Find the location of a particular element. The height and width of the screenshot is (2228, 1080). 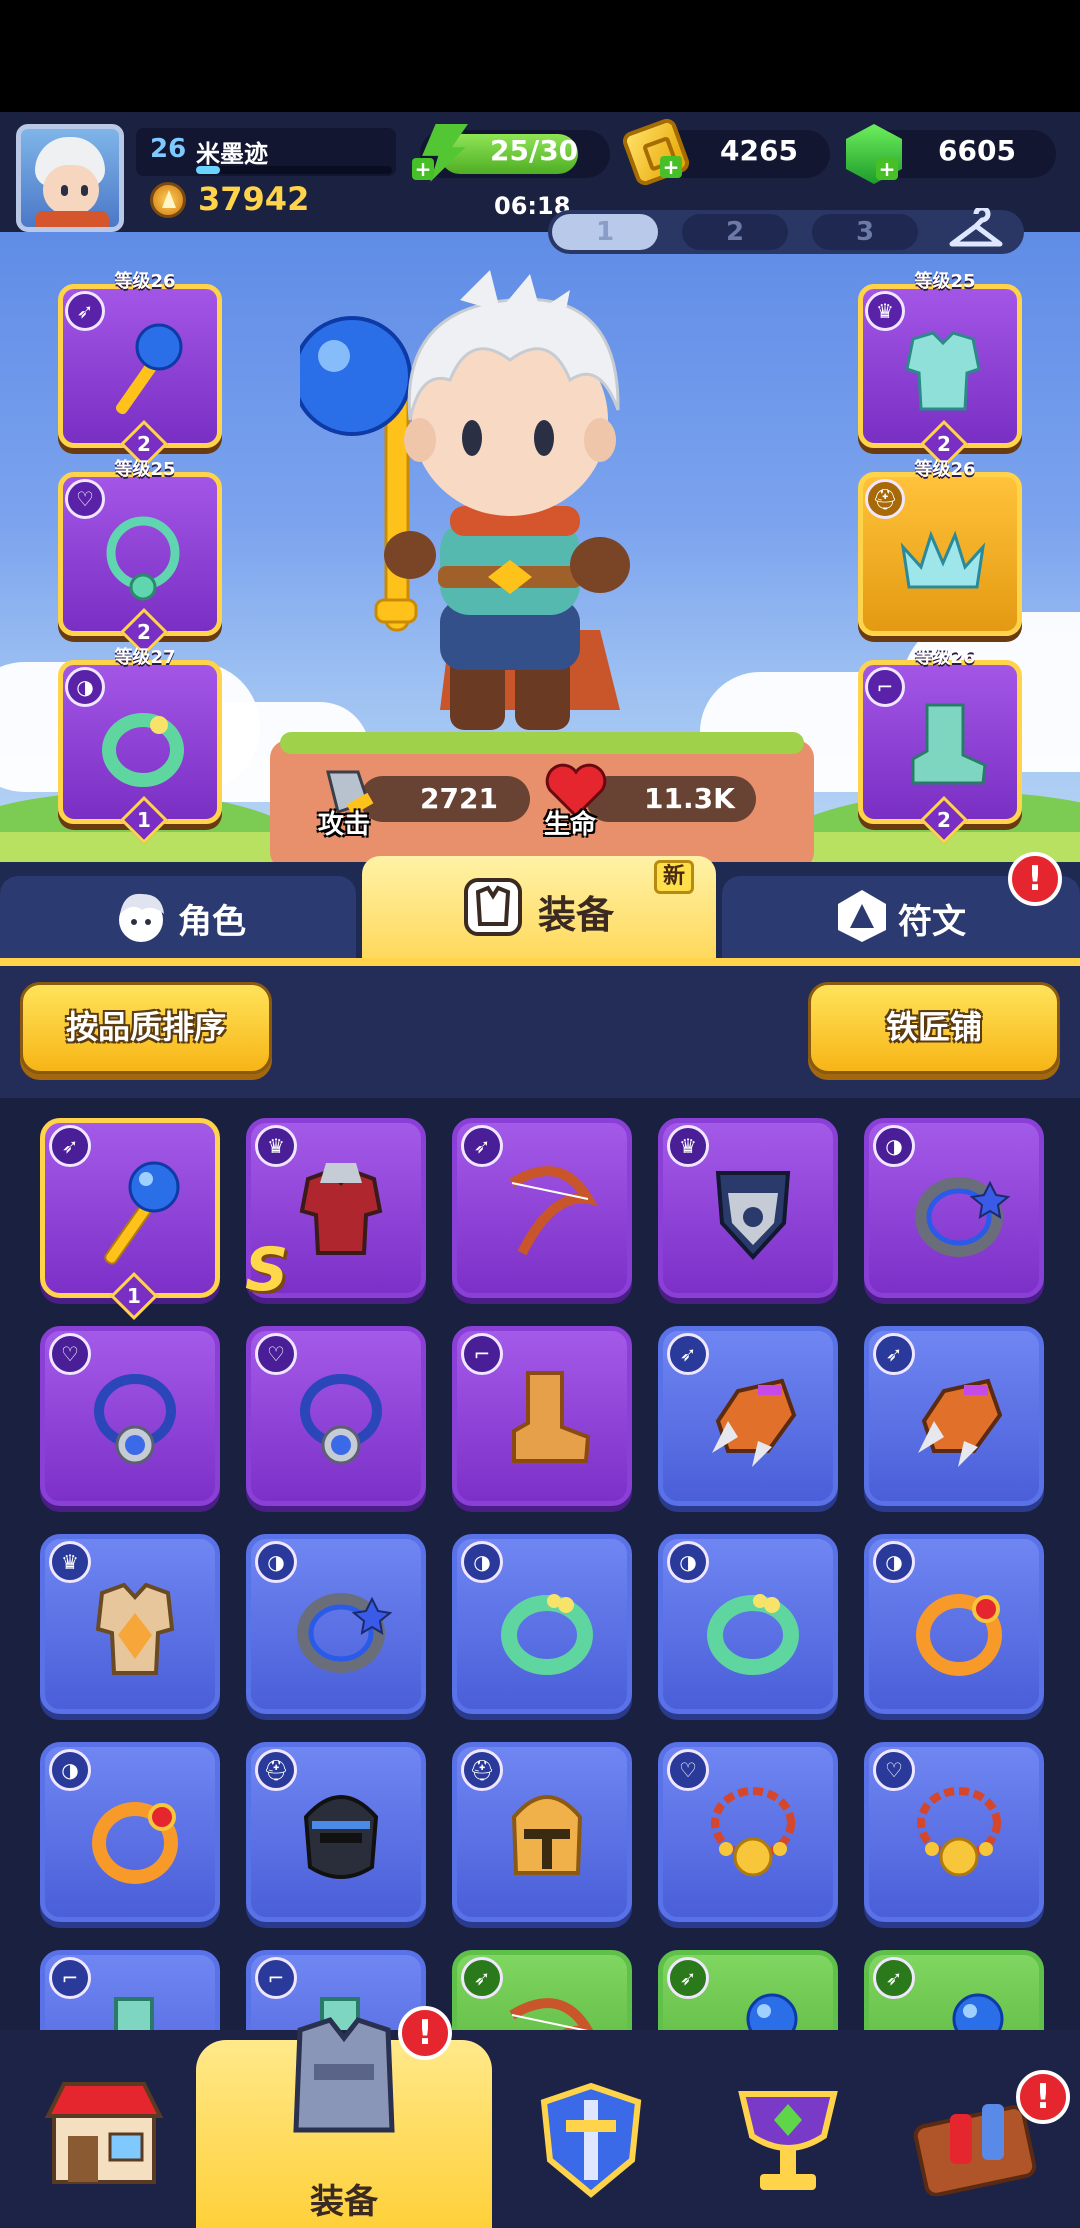

inventory-item-teal-boots: ⌐ is located at coordinates (130, 1990).